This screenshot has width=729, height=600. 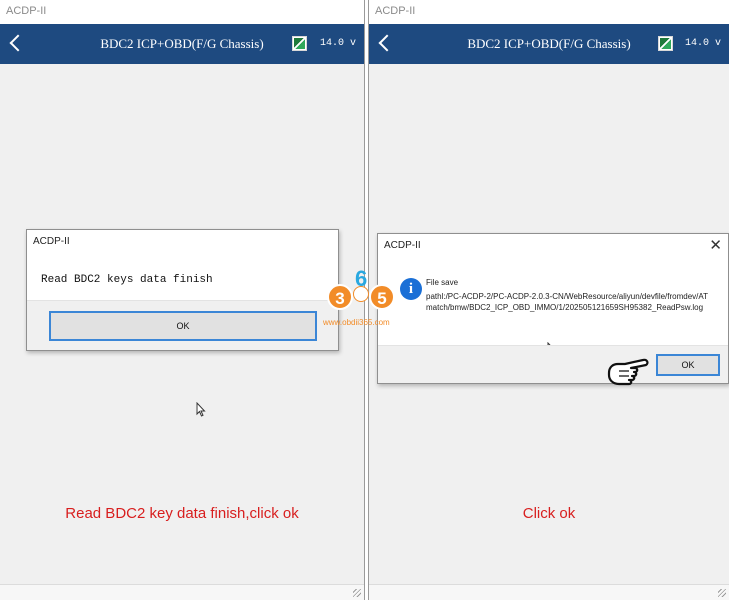 What do you see at coordinates (356, 322) in the screenshot?
I see `watermark-site: www.obdii365.com` at bounding box center [356, 322].